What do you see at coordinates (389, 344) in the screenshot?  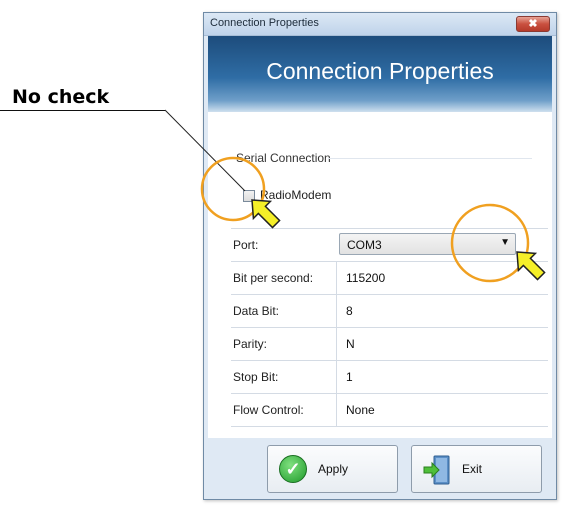 I see `field-row-parity: Parity: N` at bounding box center [389, 344].